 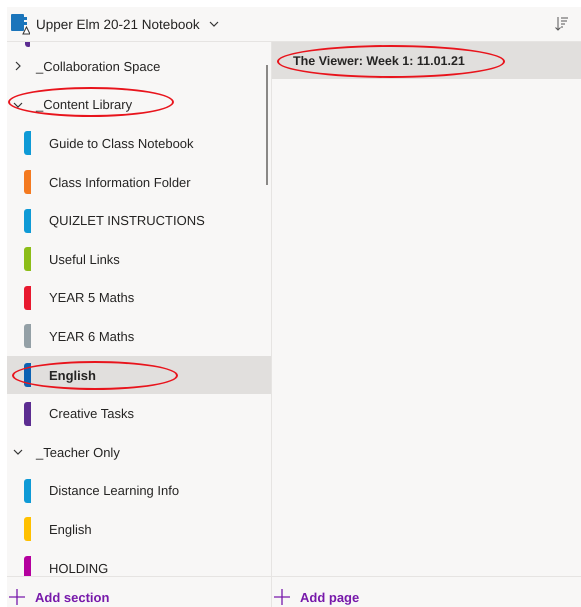 I want to click on add-section-button: Add section, so click(x=58, y=598).